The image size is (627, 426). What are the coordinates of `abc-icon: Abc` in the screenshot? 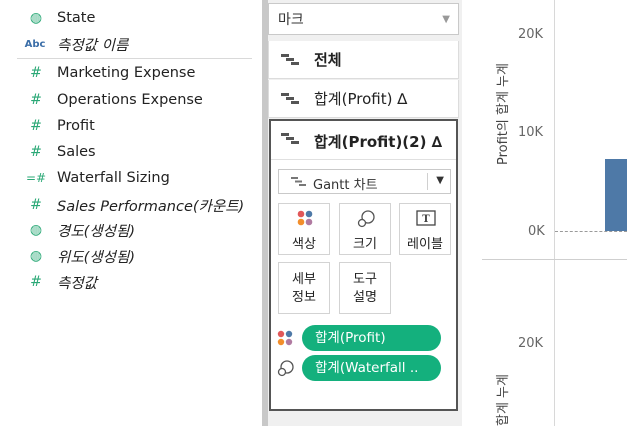 It's located at (35, 44).